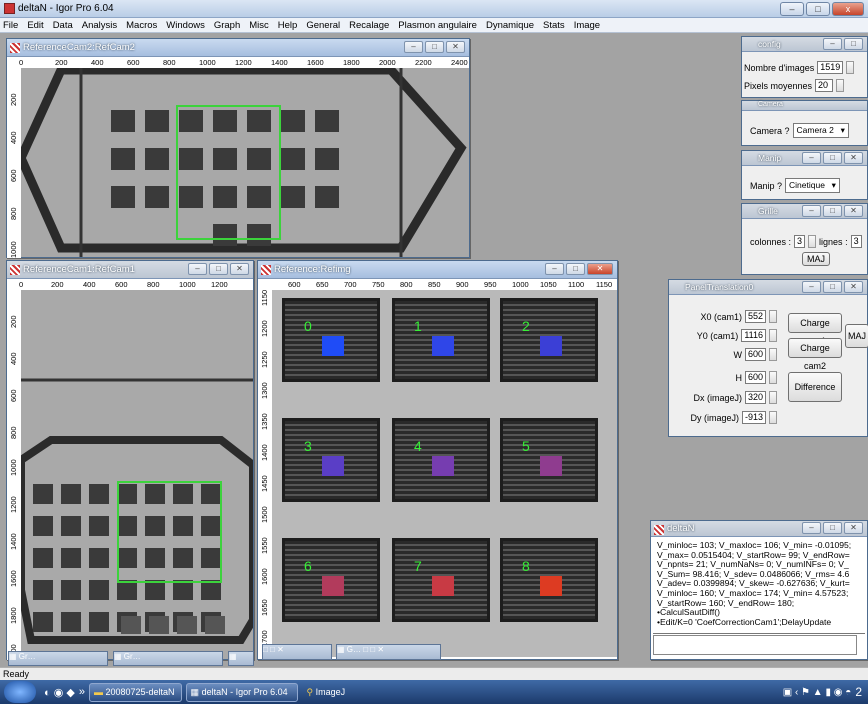 This screenshot has width=868, height=704. I want to click on panel-grille: Grille – □ ✕ colonnes :3 lignes :3 MAJ, so click(804, 239).